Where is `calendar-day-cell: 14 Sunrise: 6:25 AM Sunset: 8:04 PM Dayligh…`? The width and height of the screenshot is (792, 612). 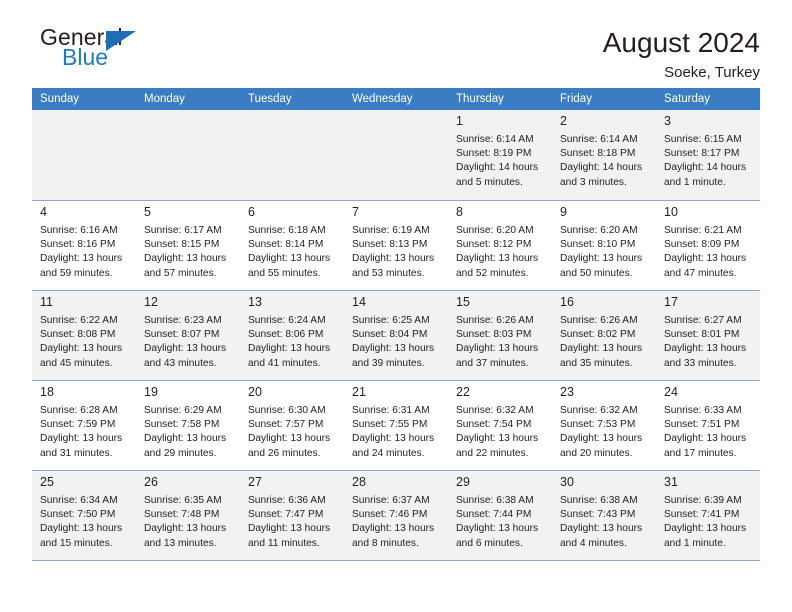
calendar-day-cell: 14 Sunrise: 6:25 AM Sunset: 8:04 PM Dayligh… is located at coordinates (396, 335).